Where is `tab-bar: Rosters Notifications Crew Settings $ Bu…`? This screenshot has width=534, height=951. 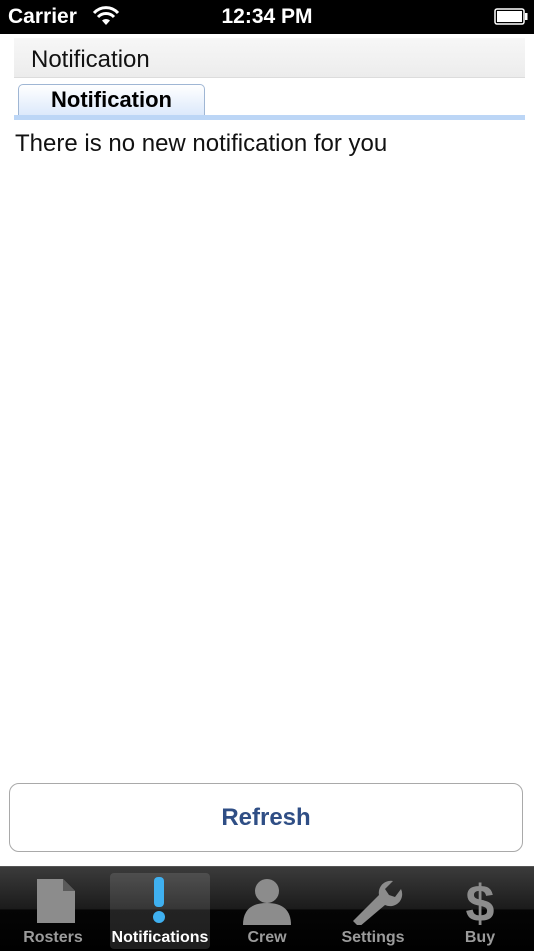
tab-bar: Rosters Notifications Crew Settings $ Bu… is located at coordinates (267, 908).